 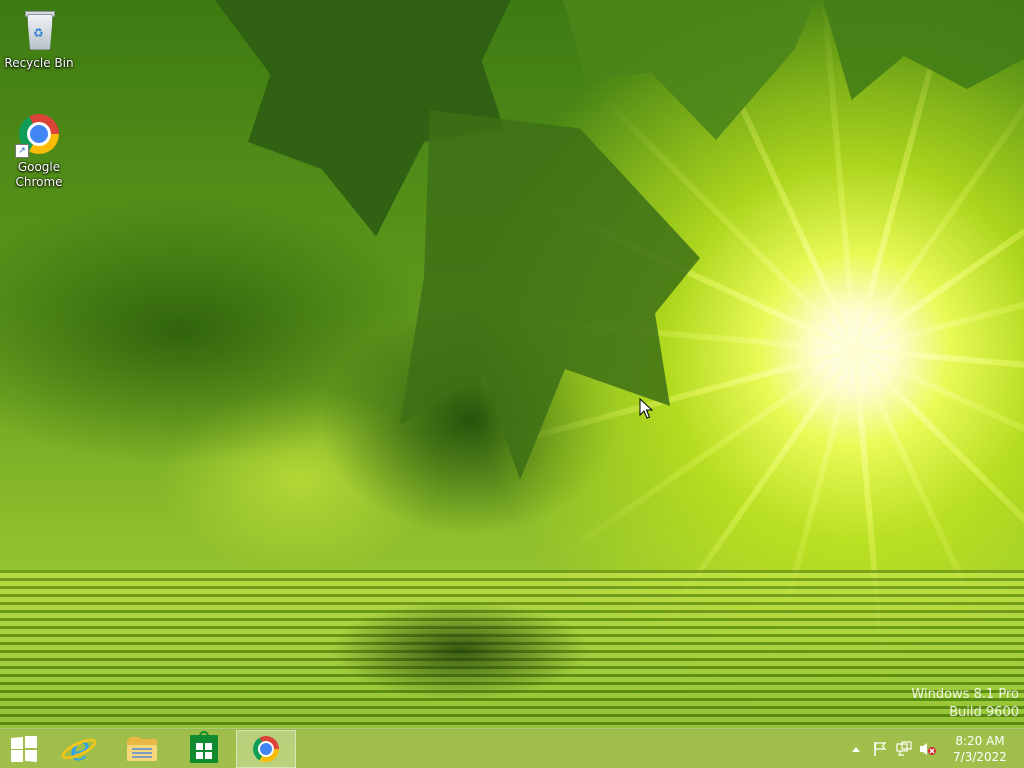 What do you see at coordinates (512, 748) in the screenshot?
I see `taskbar: e 8:20 AM 7/3/2022` at bounding box center [512, 748].